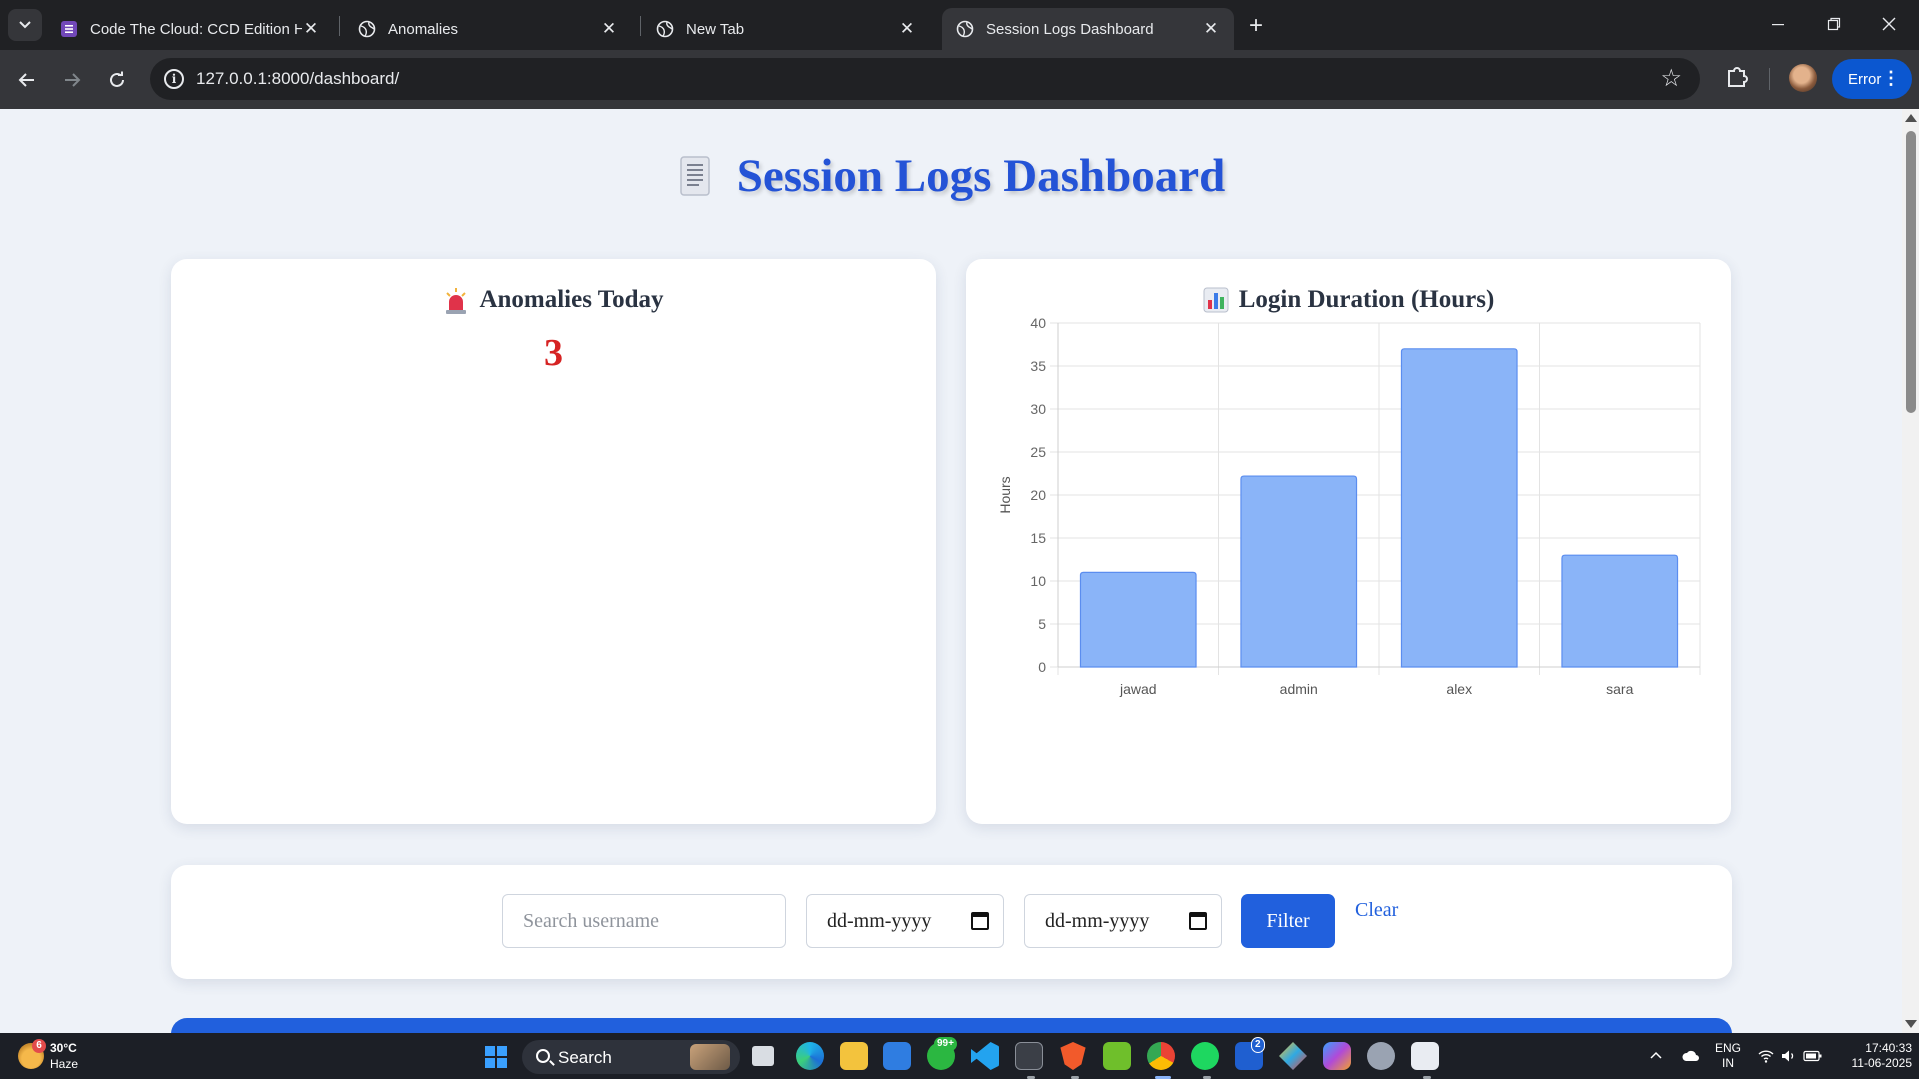  I want to click on minimize-icon, so click(1778, 25).